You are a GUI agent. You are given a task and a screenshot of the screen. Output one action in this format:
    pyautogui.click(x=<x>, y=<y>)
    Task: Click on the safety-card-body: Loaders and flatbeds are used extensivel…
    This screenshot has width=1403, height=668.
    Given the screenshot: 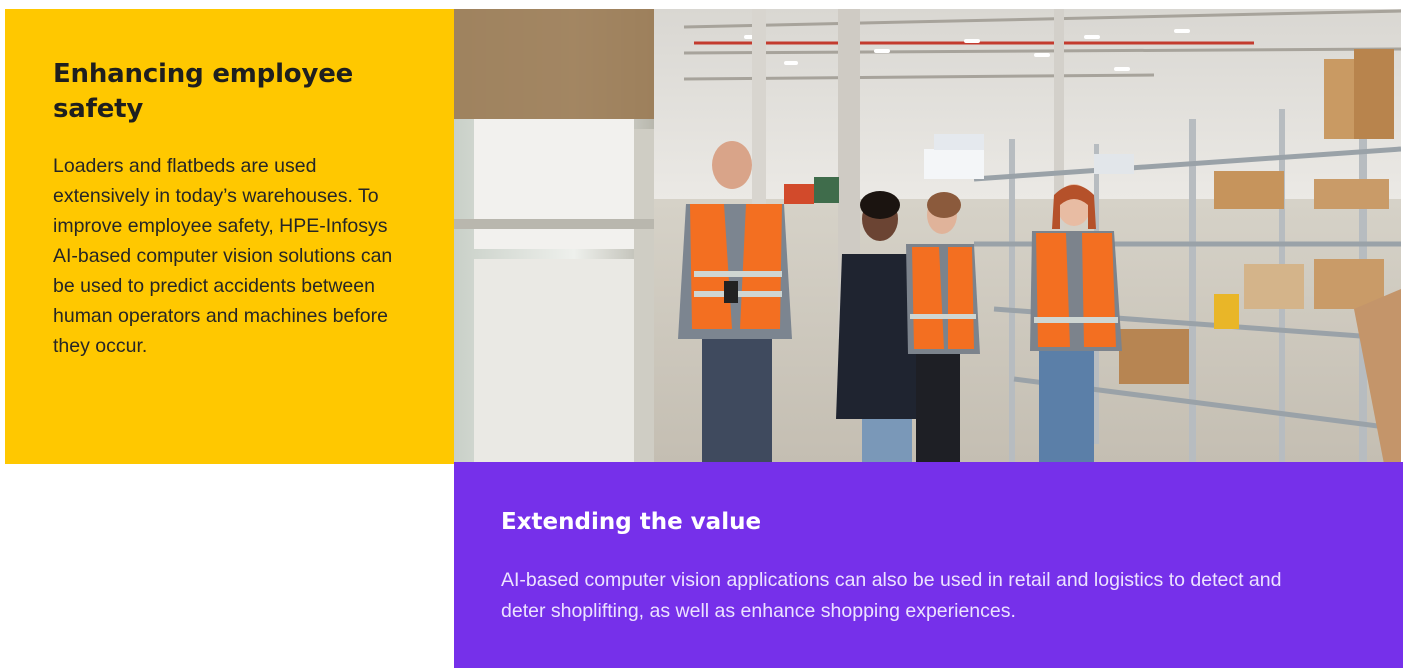 What is the action you would take?
    pyautogui.click(x=223, y=256)
    